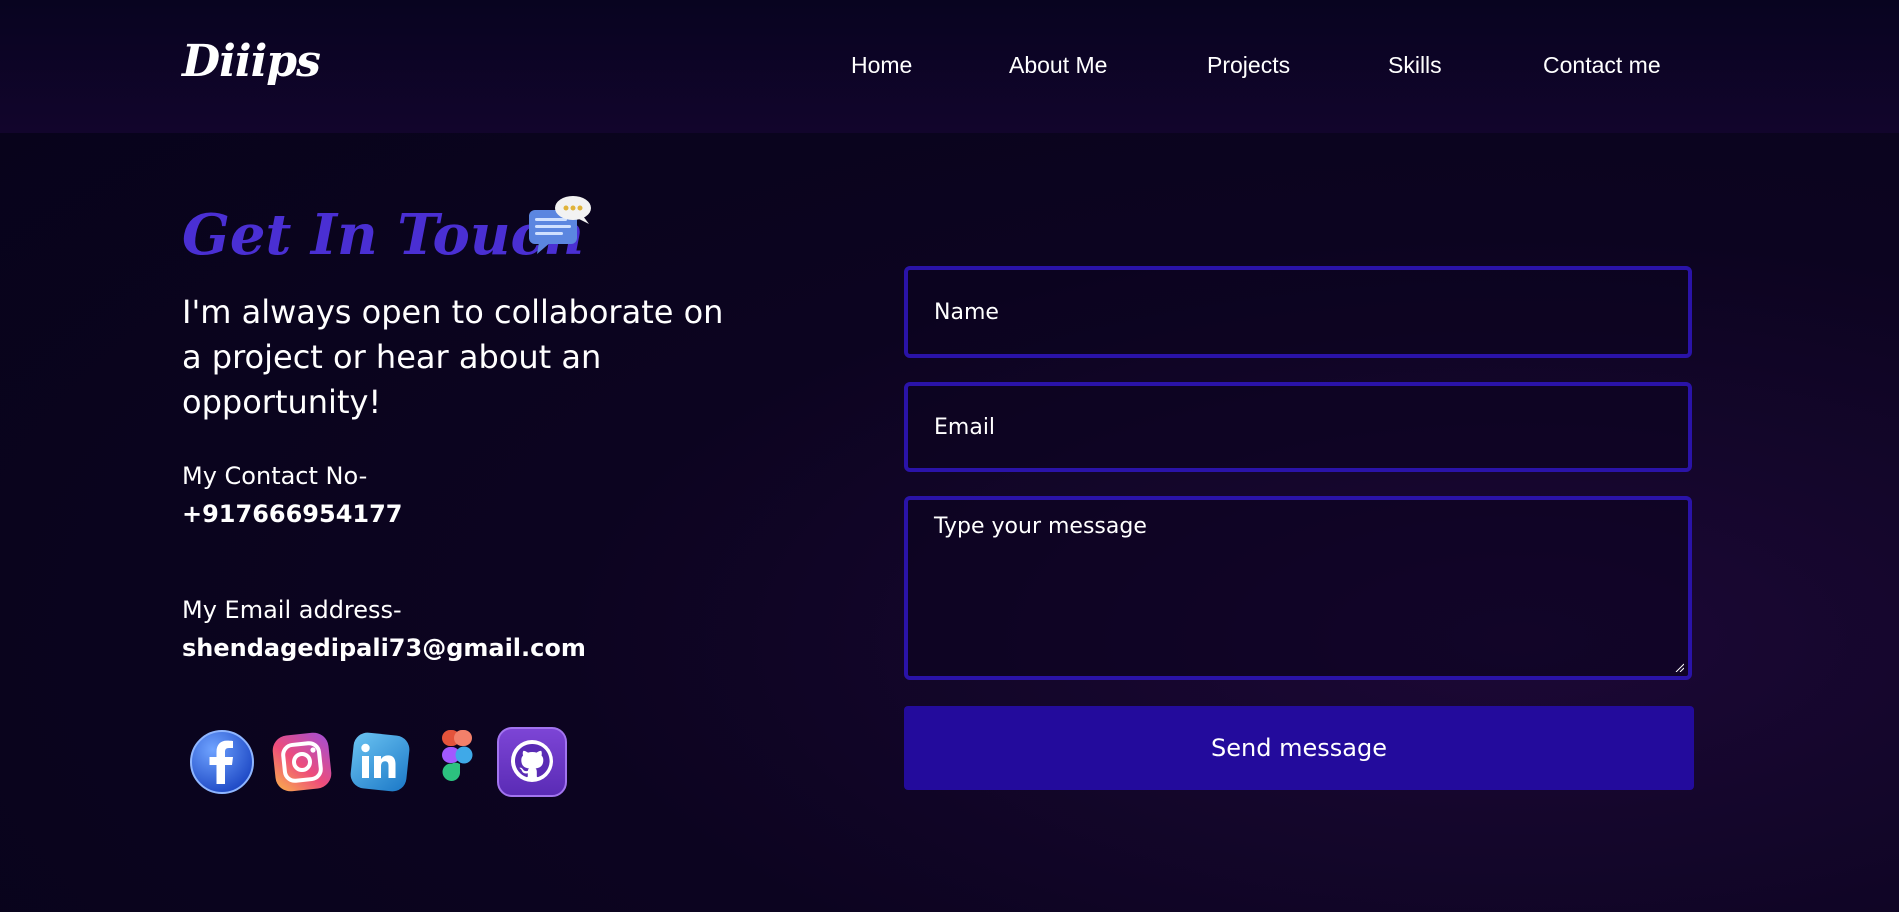  Describe the element at coordinates (458, 762) in the screenshot. I see `figma-icon` at that location.